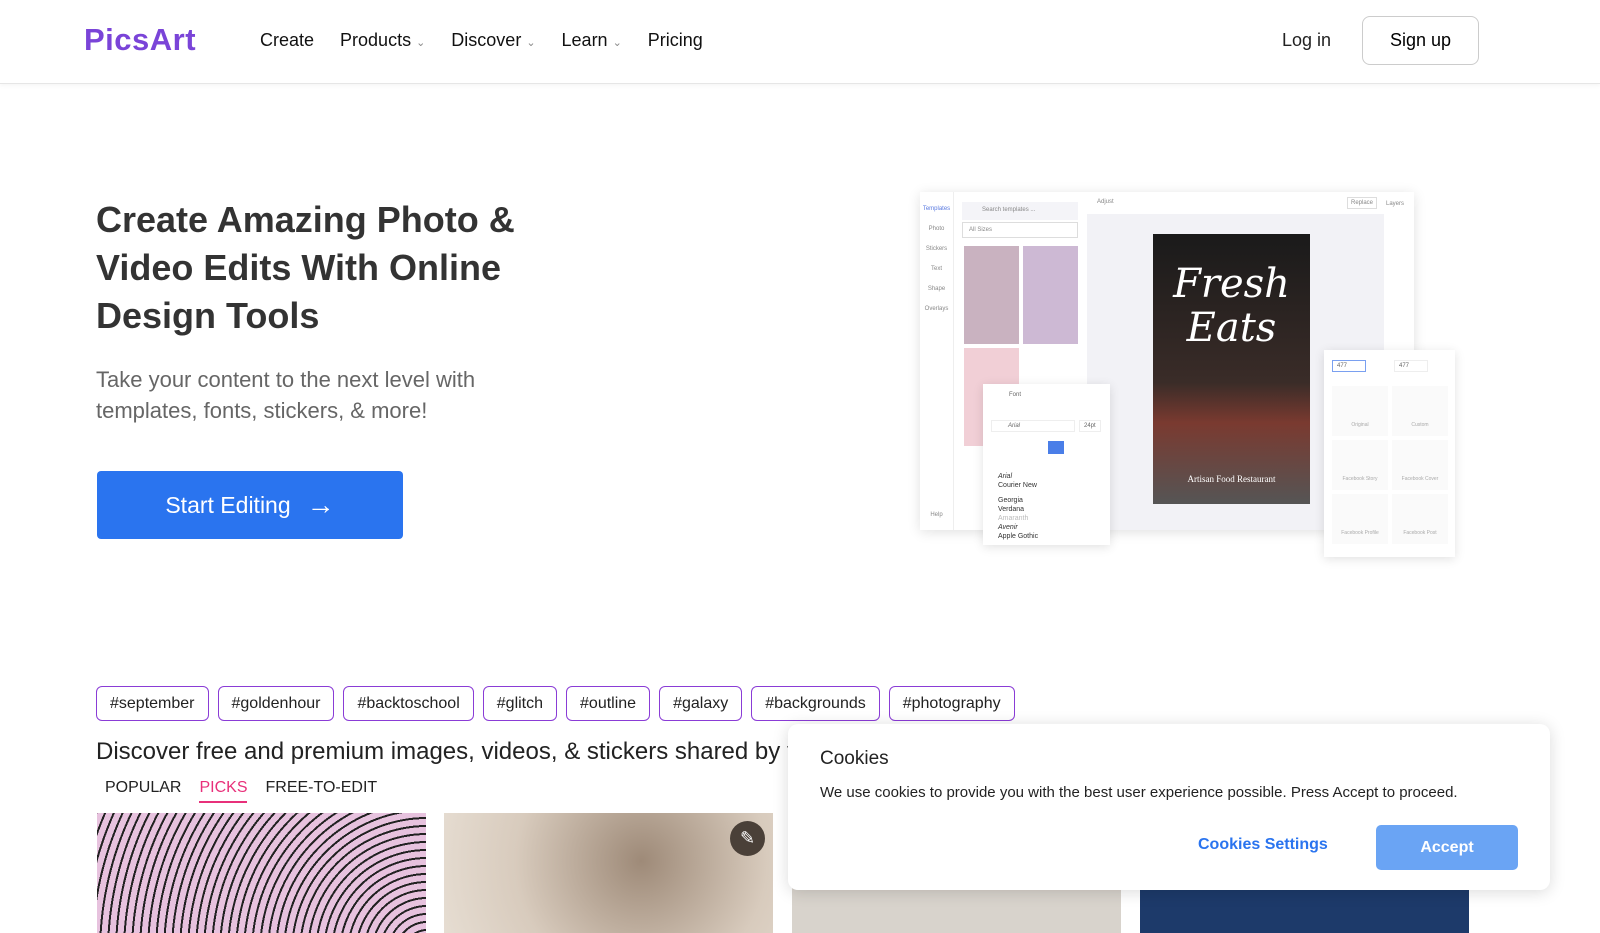 The width and height of the screenshot is (1600, 933). Describe the element at coordinates (376, 40) in the screenshot. I see `nav-label: Products` at that location.